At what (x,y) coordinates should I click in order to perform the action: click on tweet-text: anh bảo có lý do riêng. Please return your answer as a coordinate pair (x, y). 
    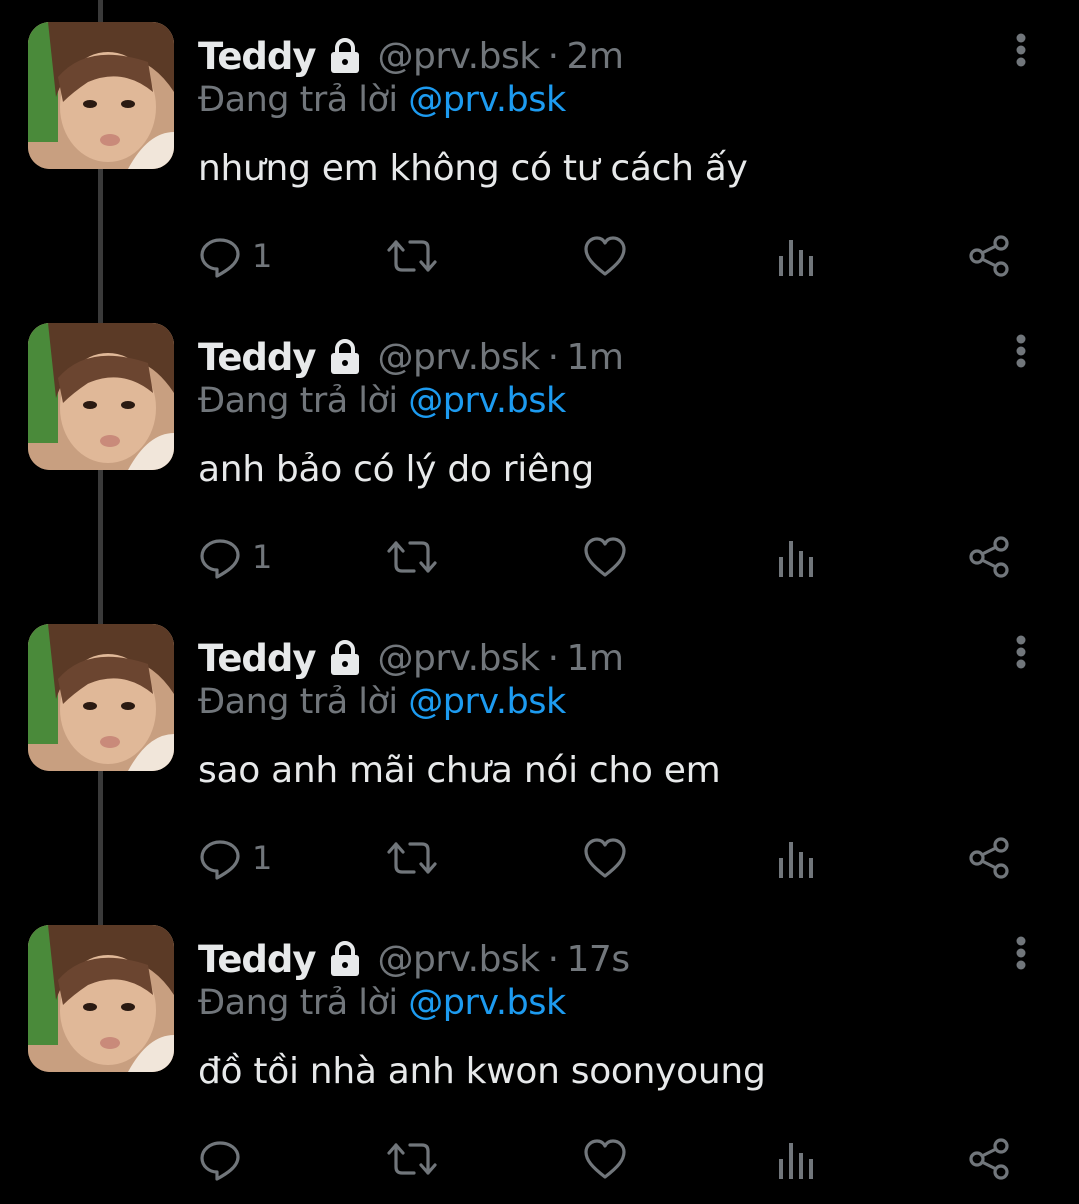
    Looking at the image, I should click on (396, 469).